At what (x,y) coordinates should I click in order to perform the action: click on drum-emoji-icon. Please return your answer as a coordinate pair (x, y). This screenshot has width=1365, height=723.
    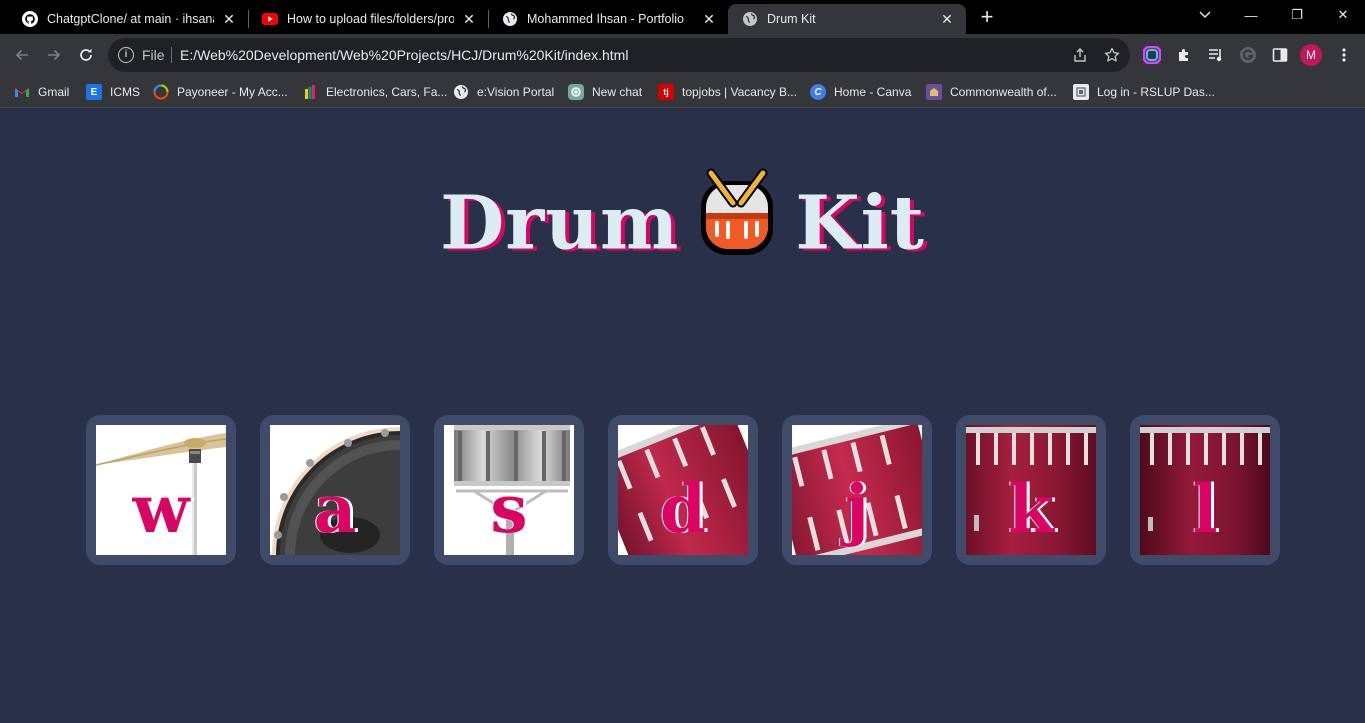
    Looking at the image, I should click on (737, 221).